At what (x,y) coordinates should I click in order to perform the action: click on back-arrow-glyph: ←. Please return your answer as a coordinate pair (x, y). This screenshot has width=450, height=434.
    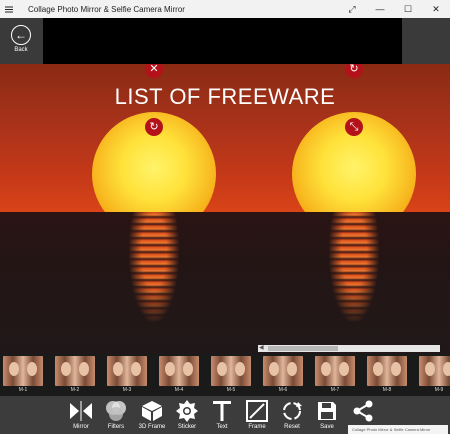
    Looking at the image, I should click on (21, 35).